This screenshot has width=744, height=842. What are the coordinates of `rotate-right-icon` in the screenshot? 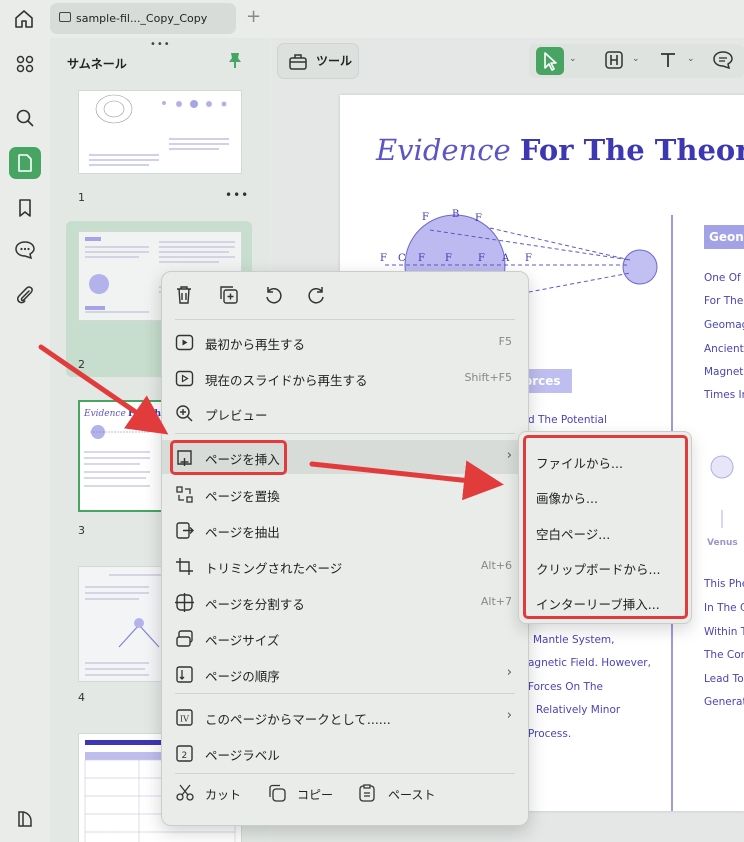 It's located at (317, 297).